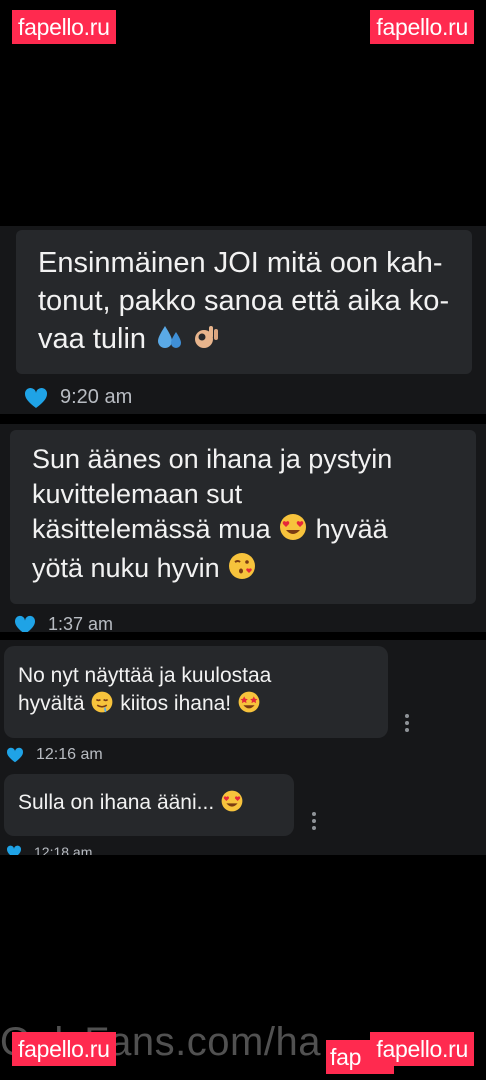 The width and height of the screenshot is (486, 1080). What do you see at coordinates (249, 706) in the screenshot?
I see `star-struck-emoji` at bounding box center [249, 706].